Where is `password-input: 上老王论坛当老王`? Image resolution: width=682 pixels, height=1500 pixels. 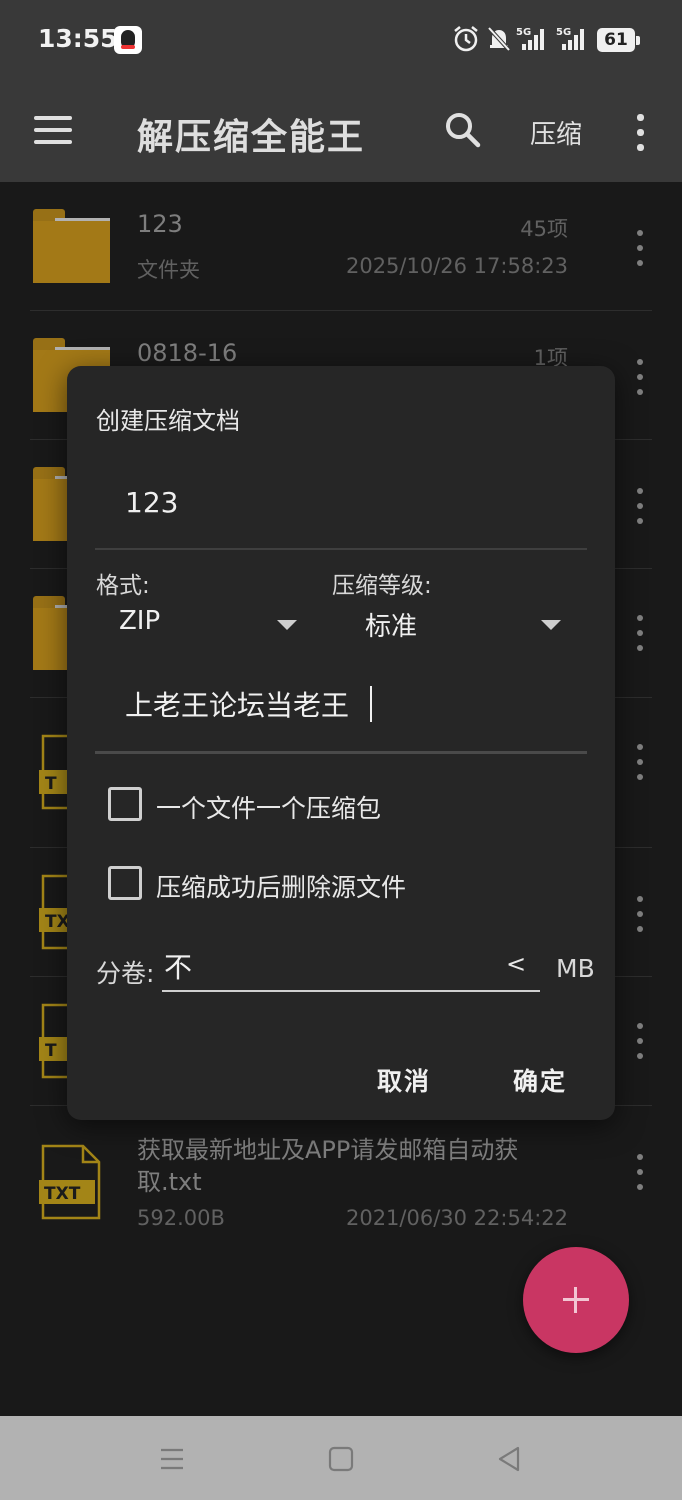
password-input: 上老王论坛当老王 is located at coordinates (341, 710).